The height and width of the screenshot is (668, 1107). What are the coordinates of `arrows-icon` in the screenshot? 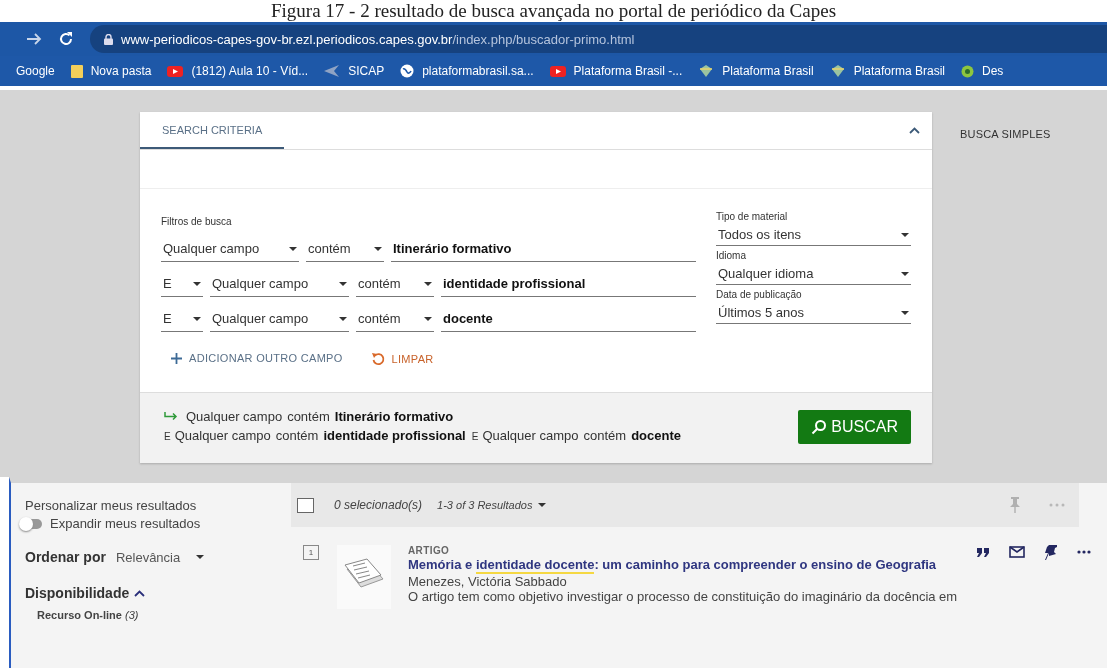 It's located at (332, 71).